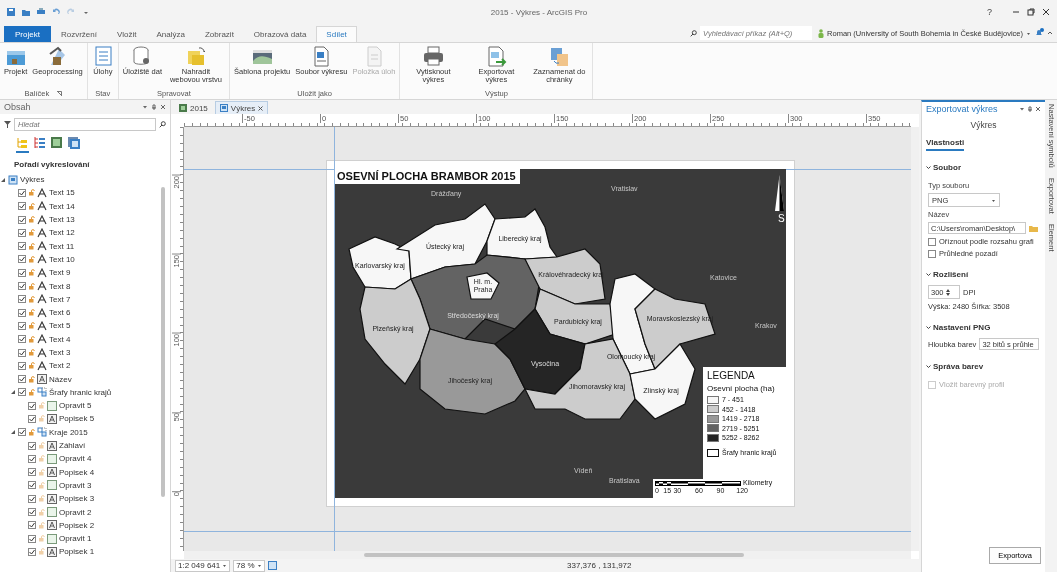 This screenshot has height=572, width=1057. I want to click on section-header: Soubor, so click(983, 167).